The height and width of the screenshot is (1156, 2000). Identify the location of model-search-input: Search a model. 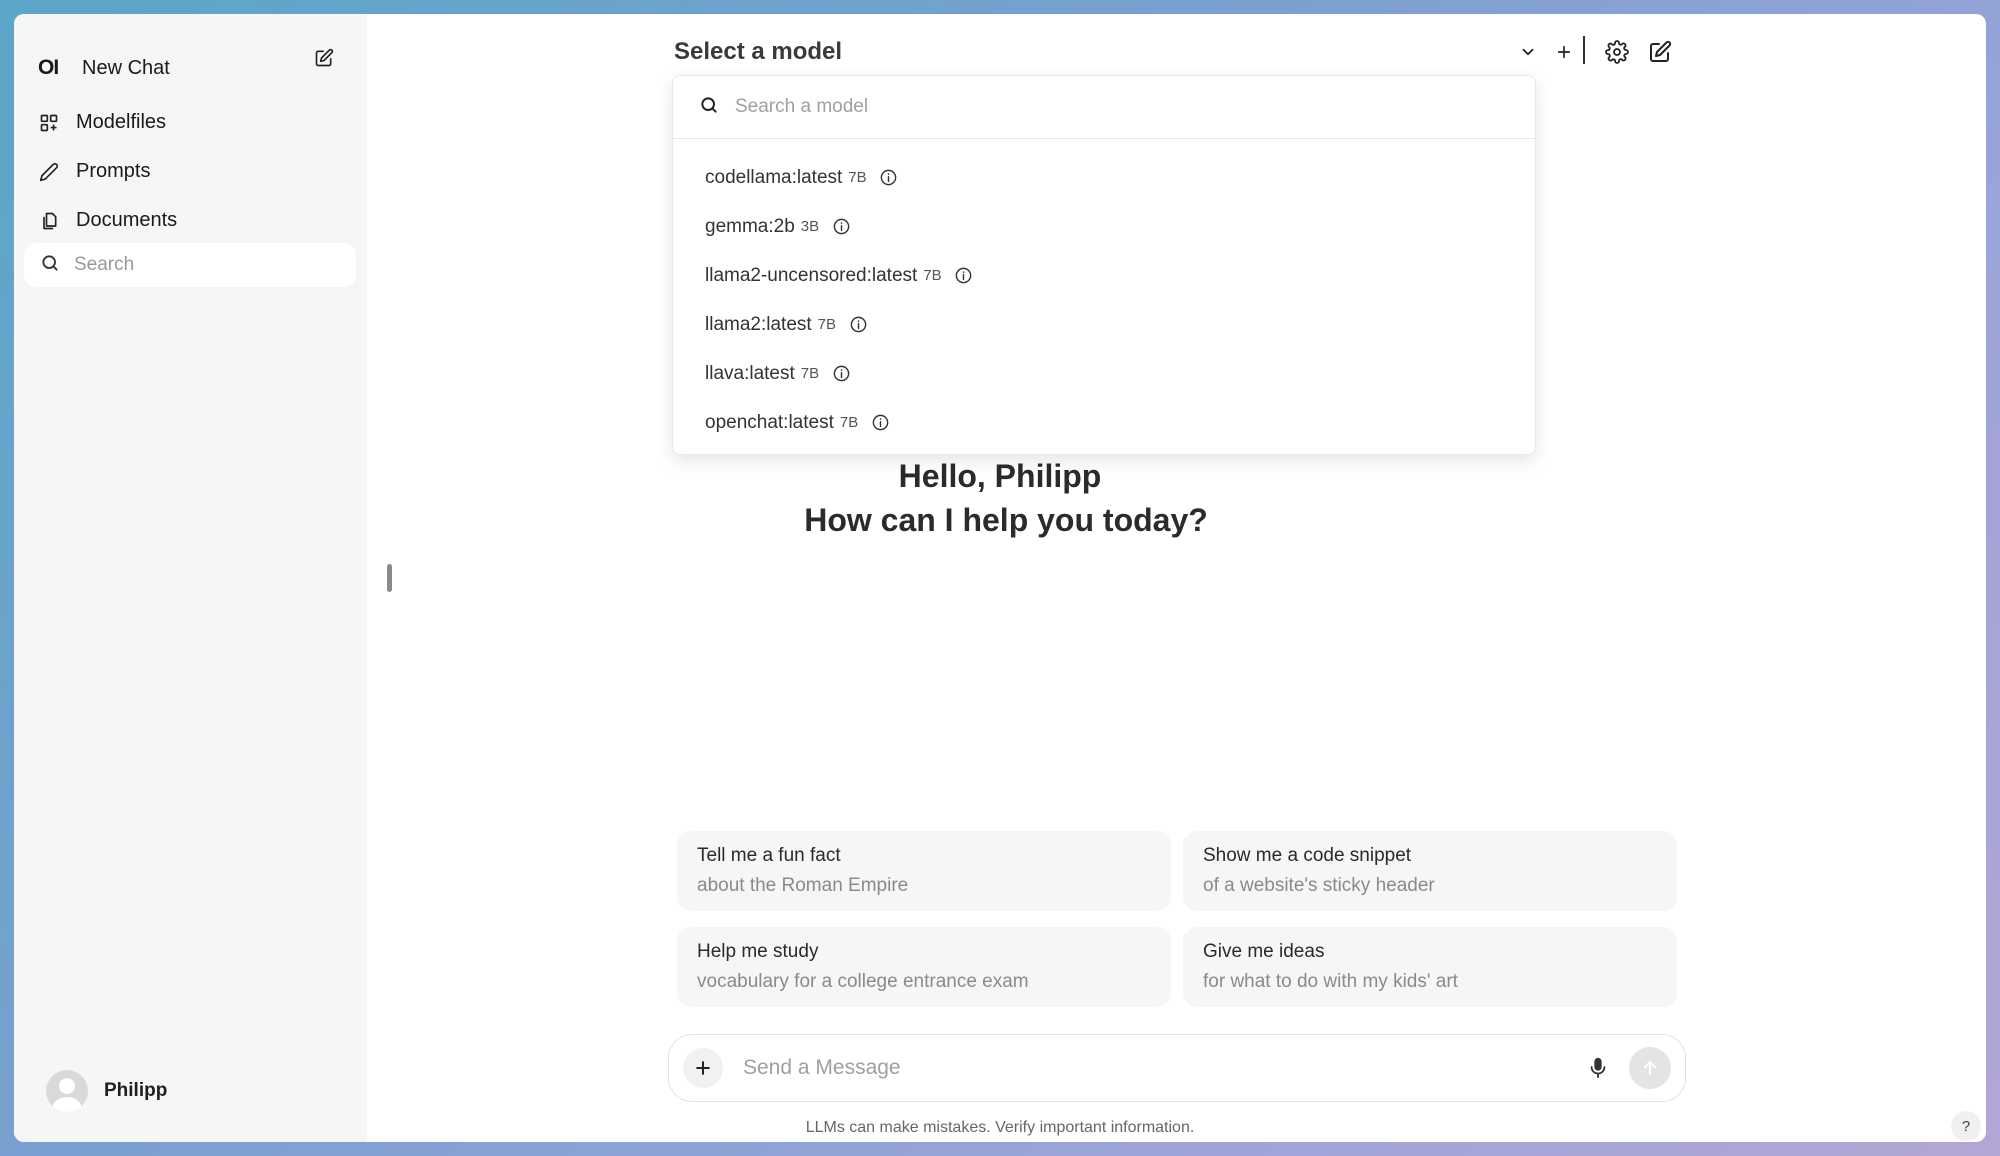
(1104, 107).